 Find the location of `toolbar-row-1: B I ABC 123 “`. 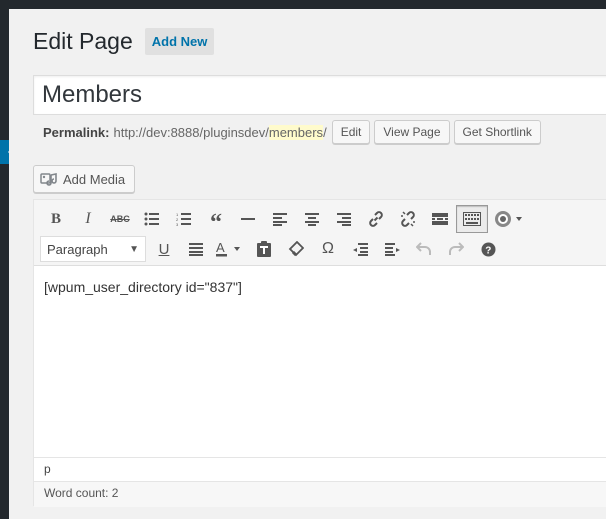

toolbar-row-1: B I ABC 123 “ is located at coordinates (284, 220).